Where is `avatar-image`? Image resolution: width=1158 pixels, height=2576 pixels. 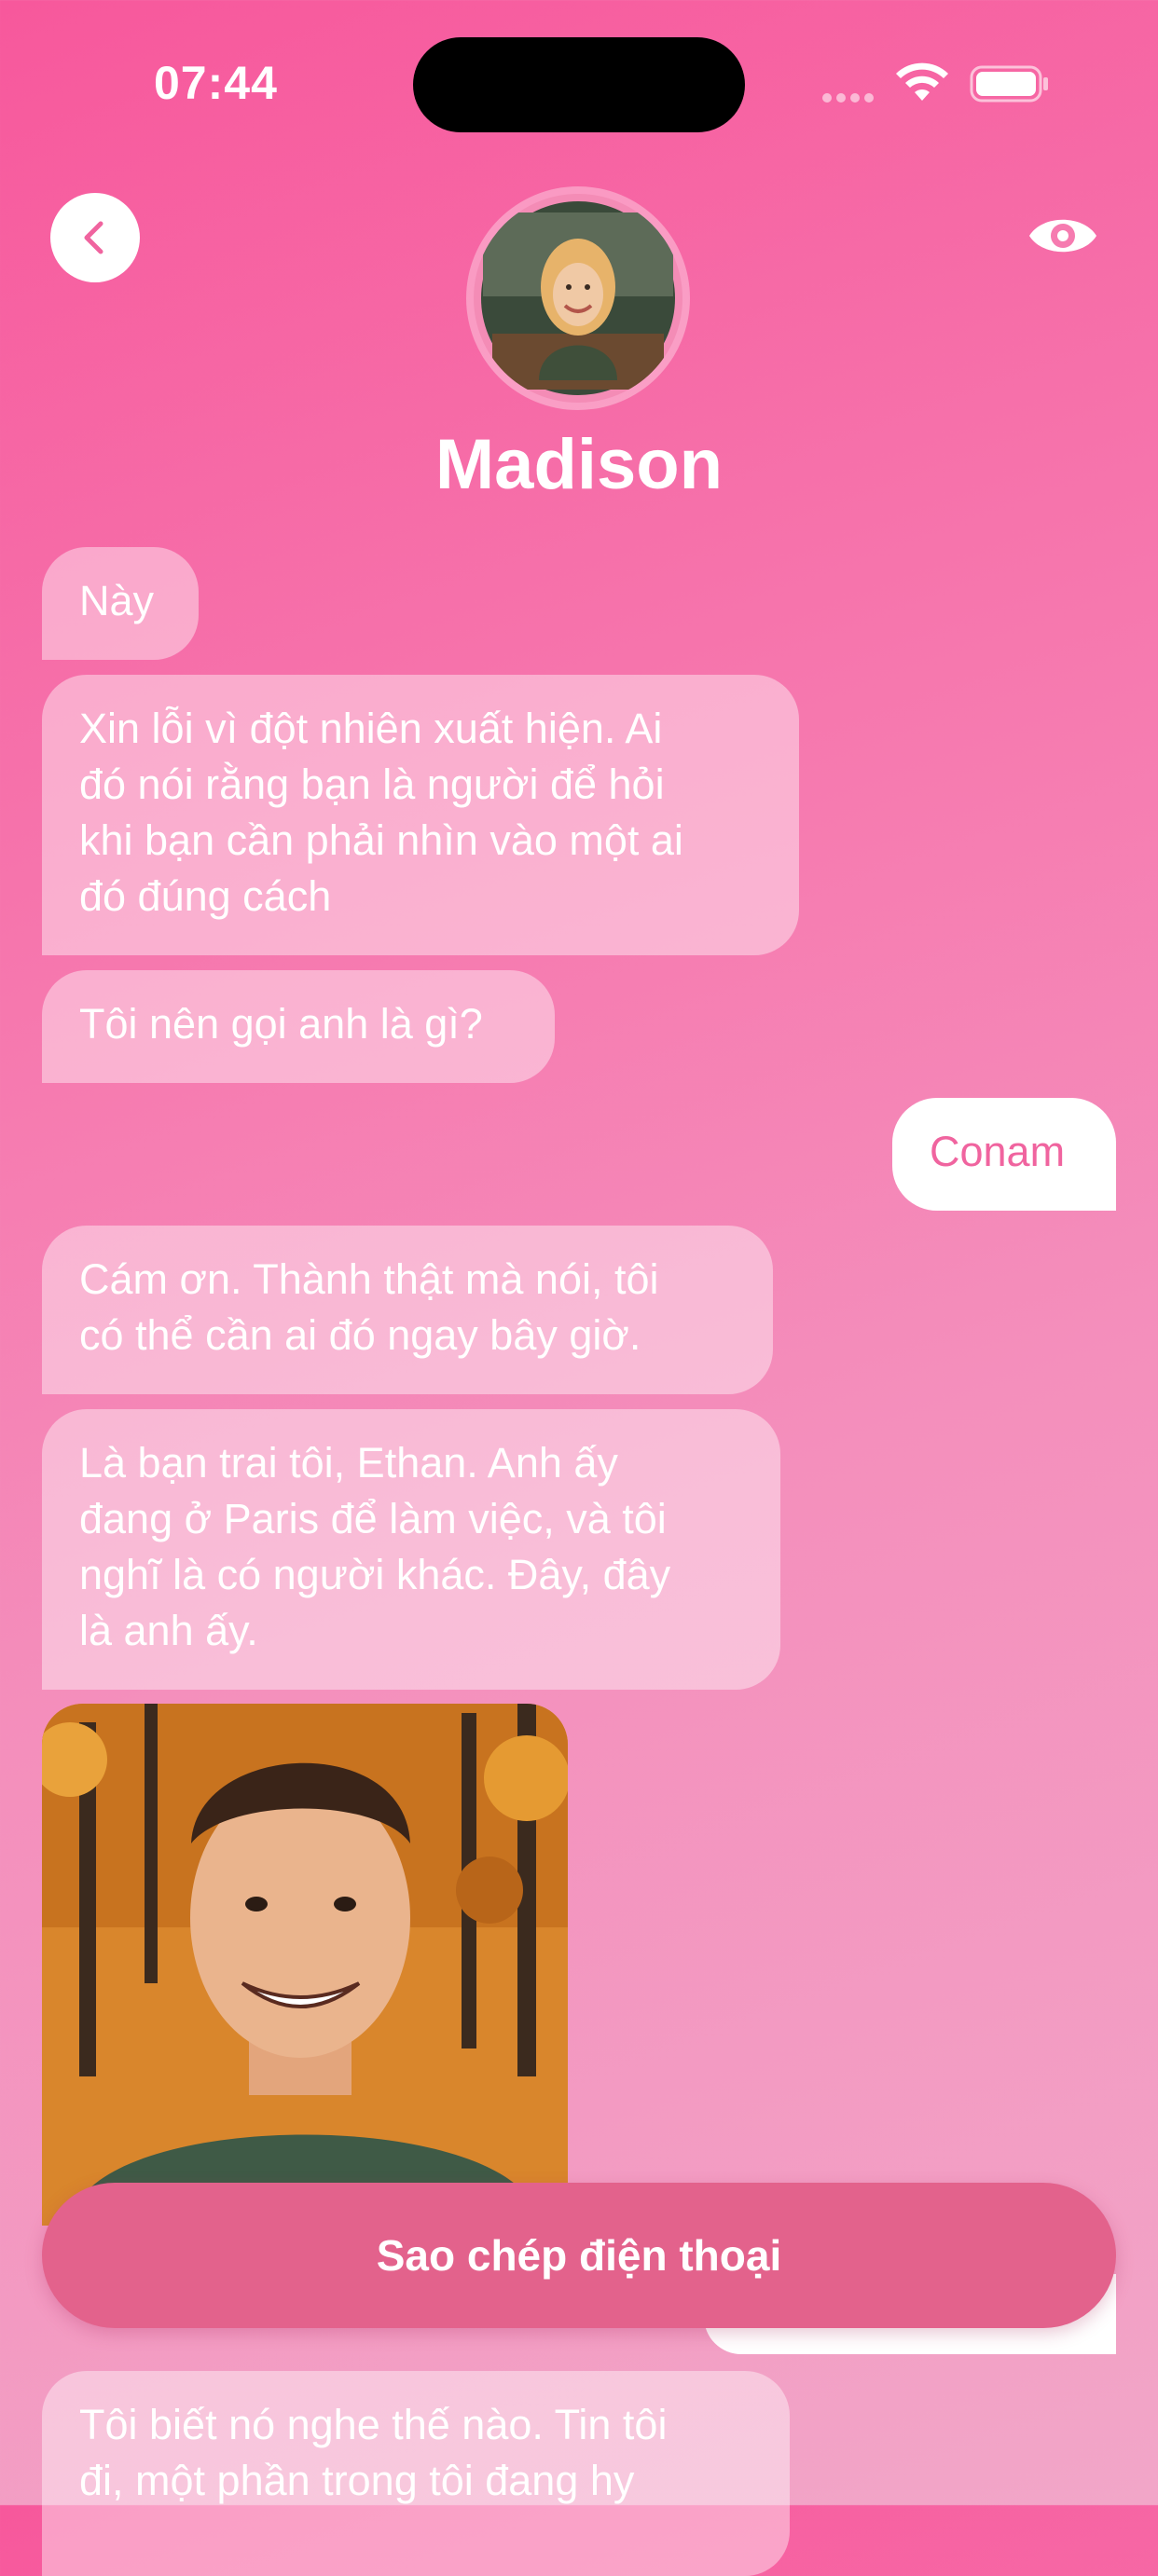 avatar-image is located at coordinates (578, 298).